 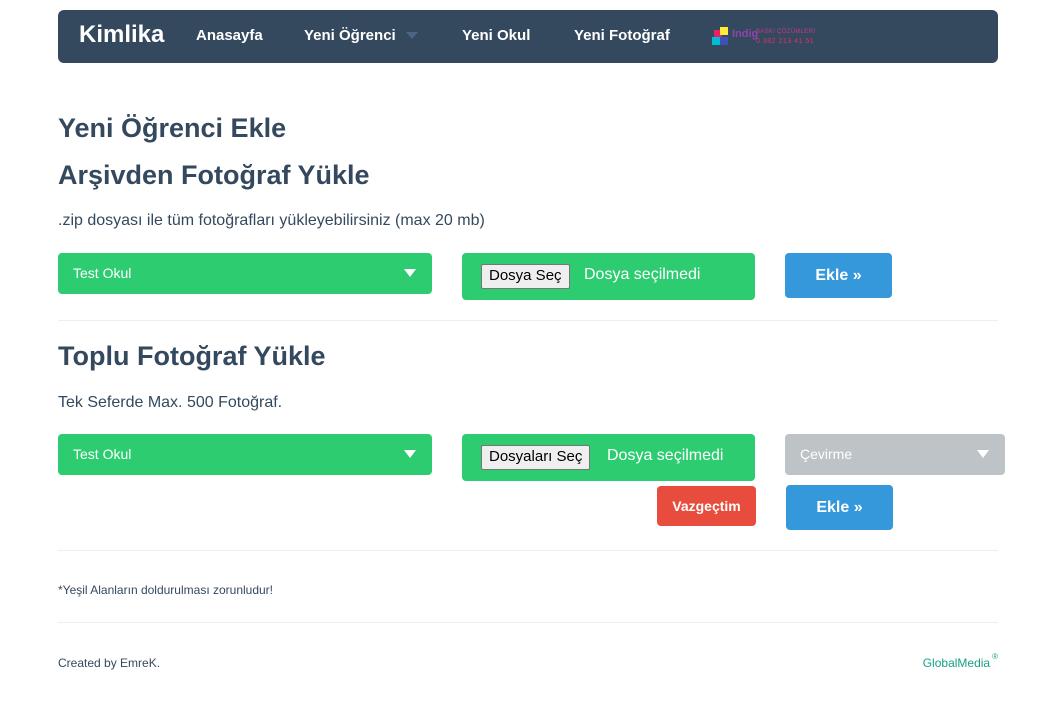 What do you see at coordinates (525, 276) in the screenshot?
I see `choose-file-button: Dosya Seç` at bounding box center [525, 276].